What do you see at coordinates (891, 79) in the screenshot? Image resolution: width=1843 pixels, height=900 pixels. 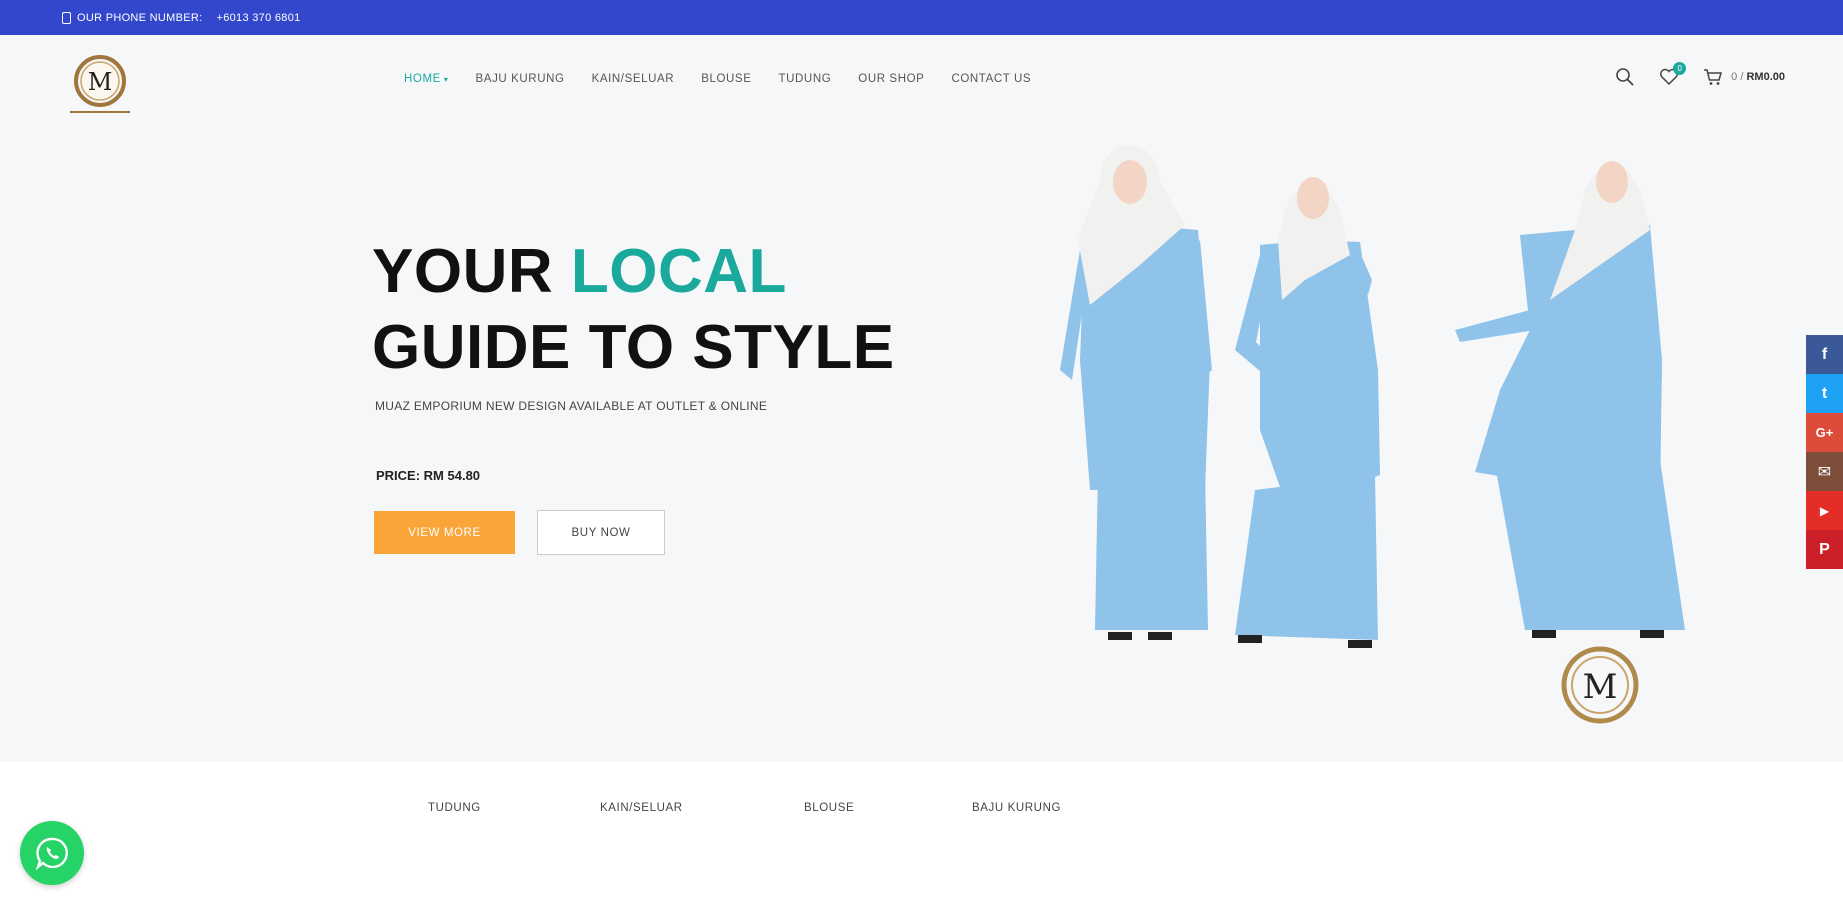 I see `nav-our-shop: OUR SHOP` at bounding box center [891, 79].